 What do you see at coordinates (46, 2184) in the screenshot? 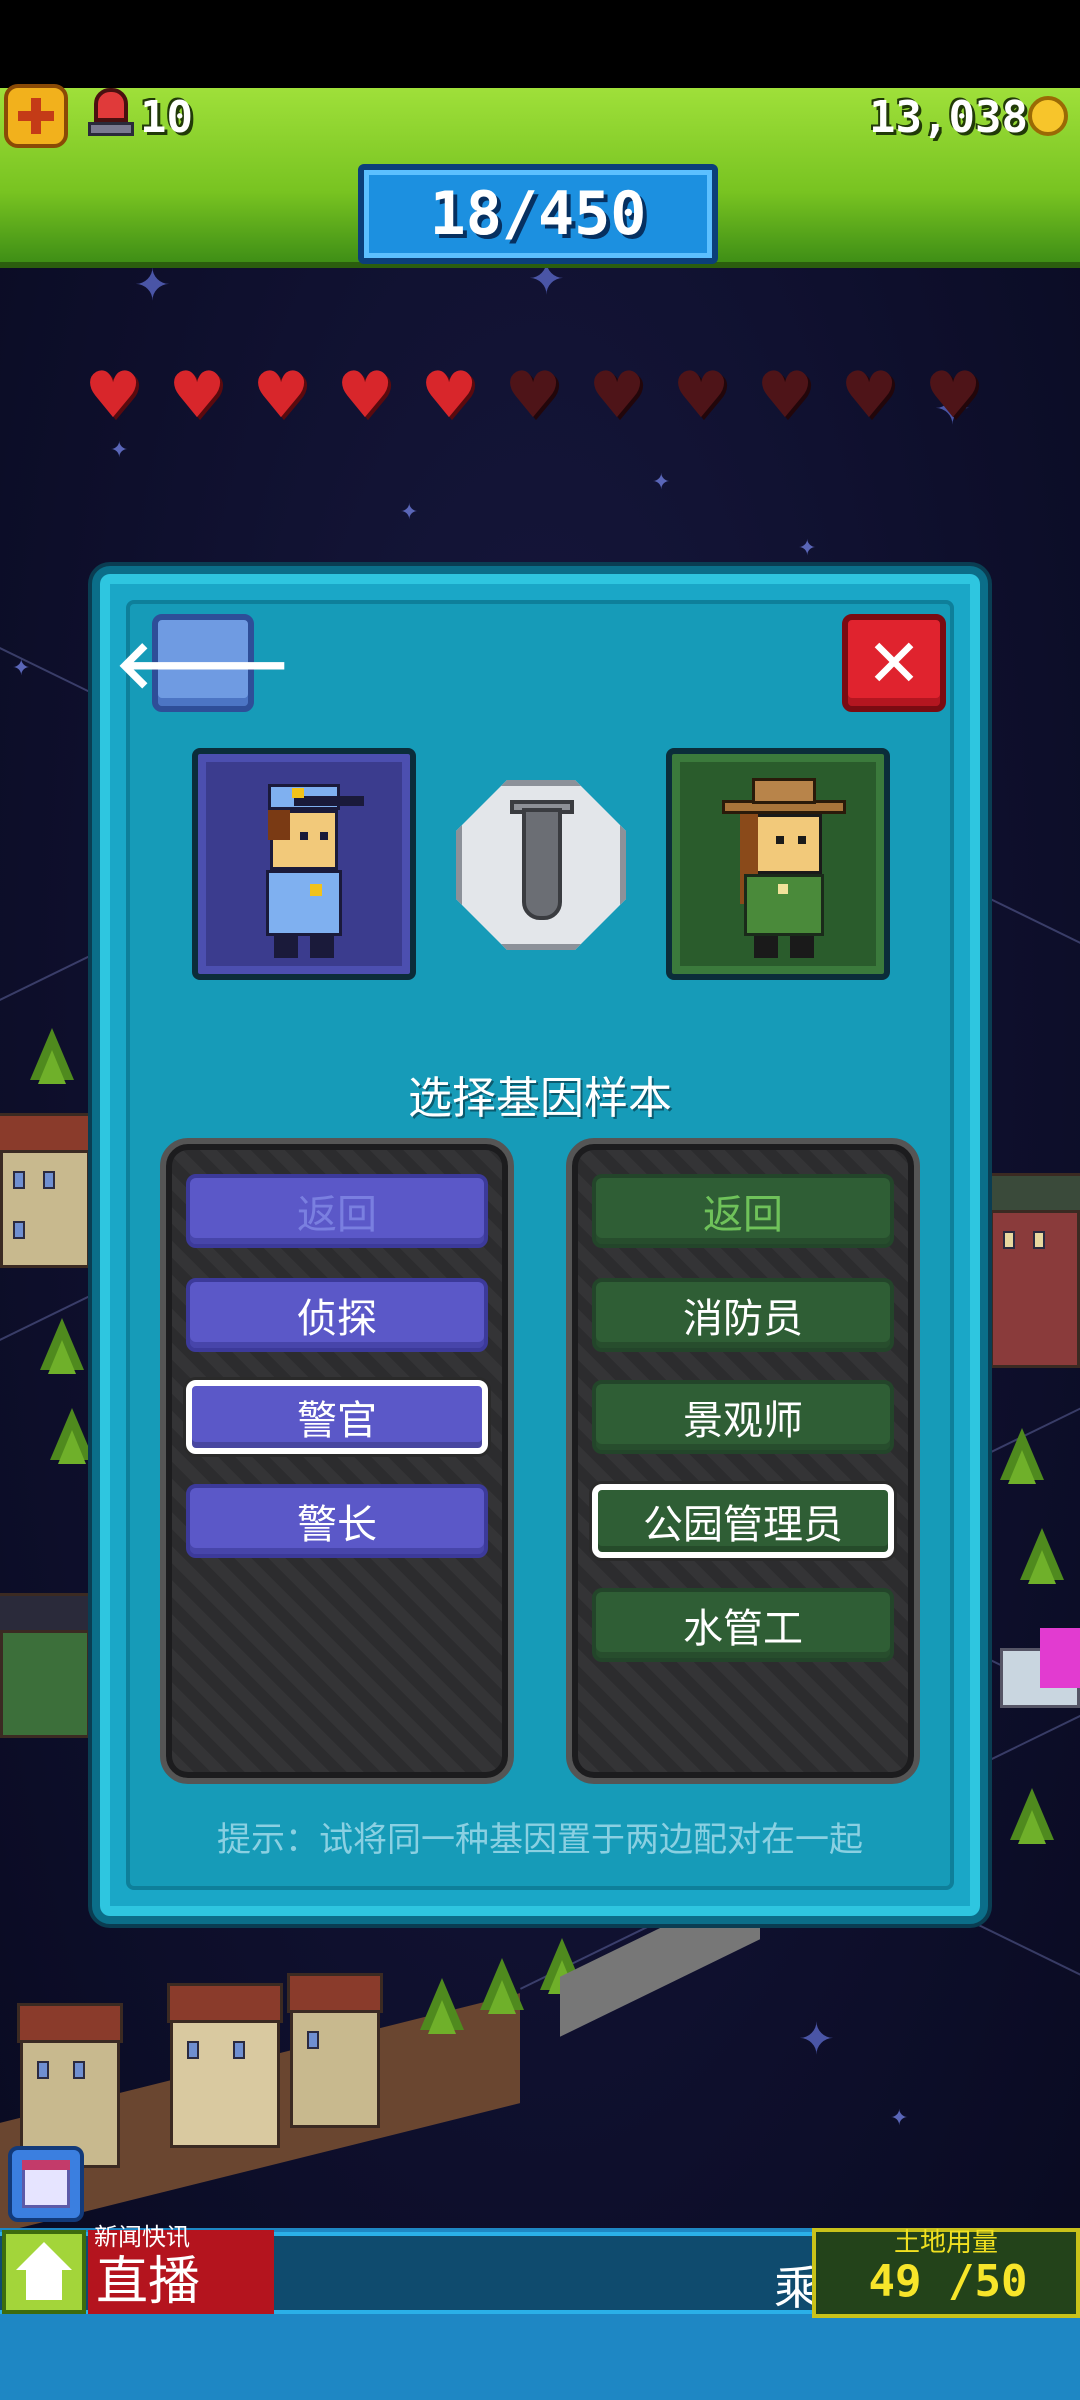
I see `calendar-button` at bounding box center [46, 2184].